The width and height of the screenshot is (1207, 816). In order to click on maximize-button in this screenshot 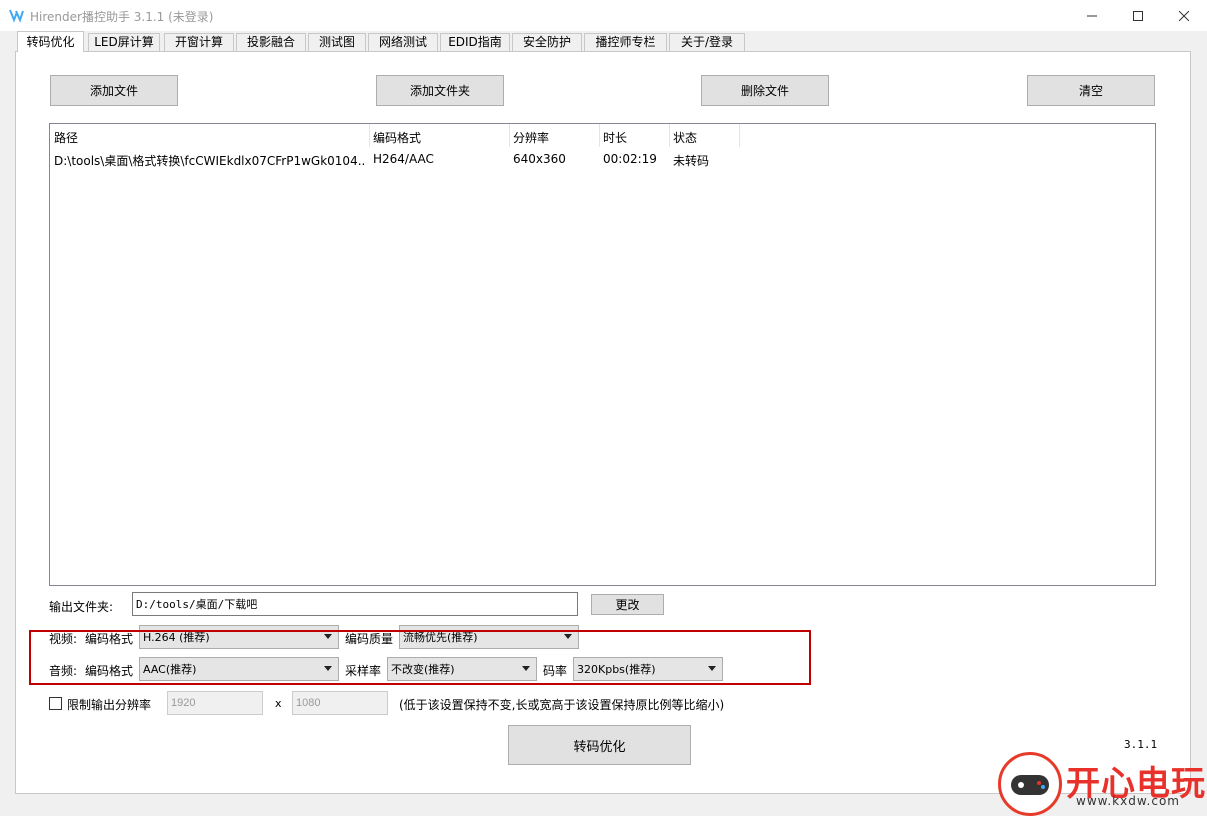, I will do `click(1138, 15)`.